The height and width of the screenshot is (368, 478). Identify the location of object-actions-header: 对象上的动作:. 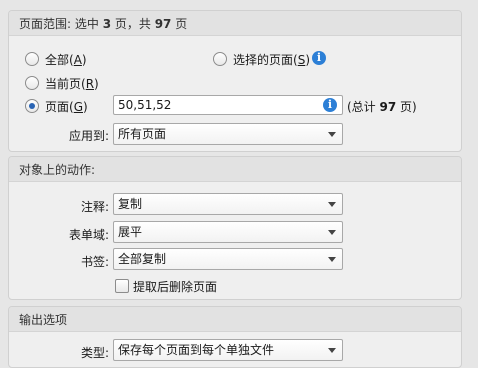
(235, 169).